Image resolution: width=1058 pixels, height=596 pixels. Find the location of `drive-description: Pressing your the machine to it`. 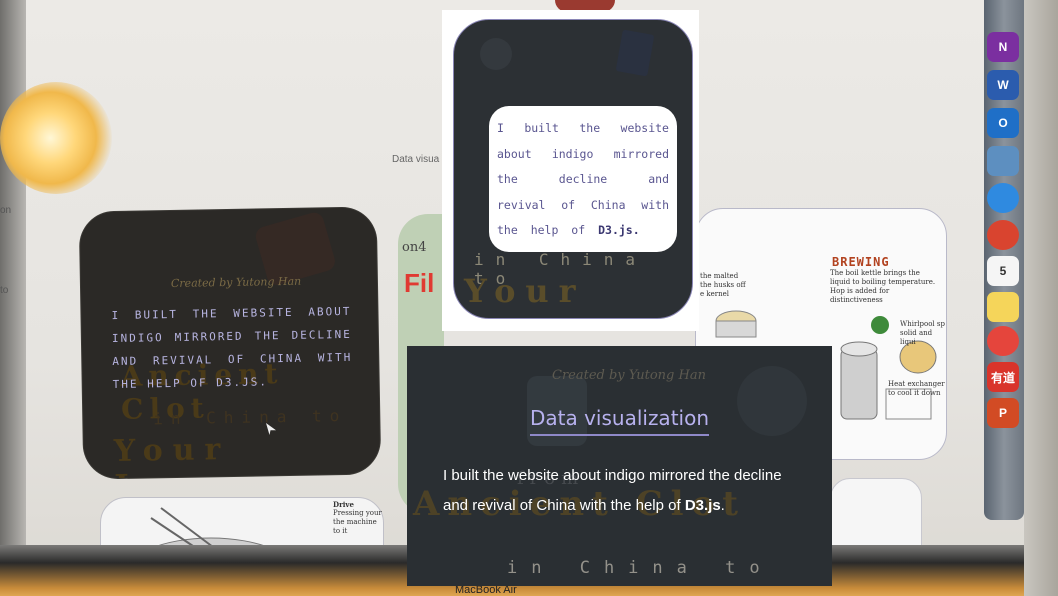

drive-description: Pressing your the machine to it is located at coordinates (357, 522).